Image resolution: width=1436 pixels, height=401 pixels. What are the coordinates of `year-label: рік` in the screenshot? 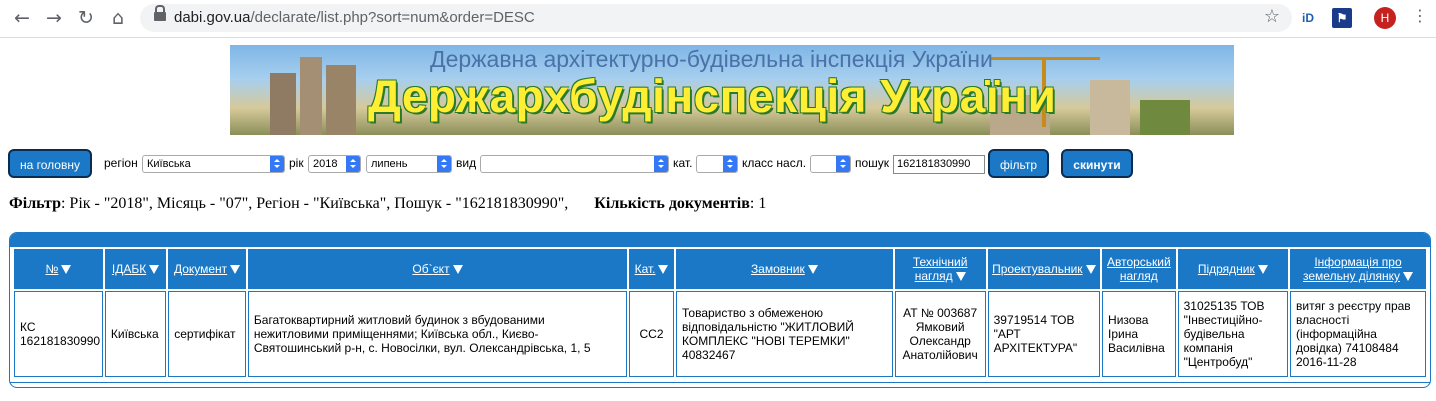 It's located at (296, 163).